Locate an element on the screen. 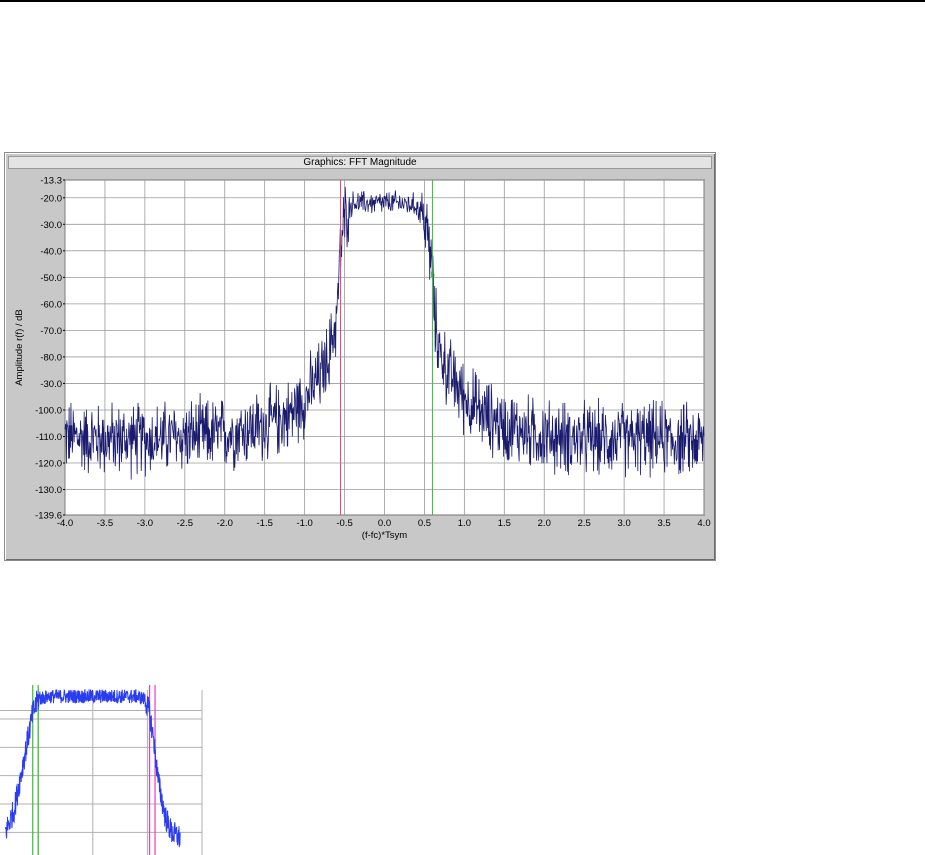  x-tick-label: 2.0 is located at coordinates (544, 523).